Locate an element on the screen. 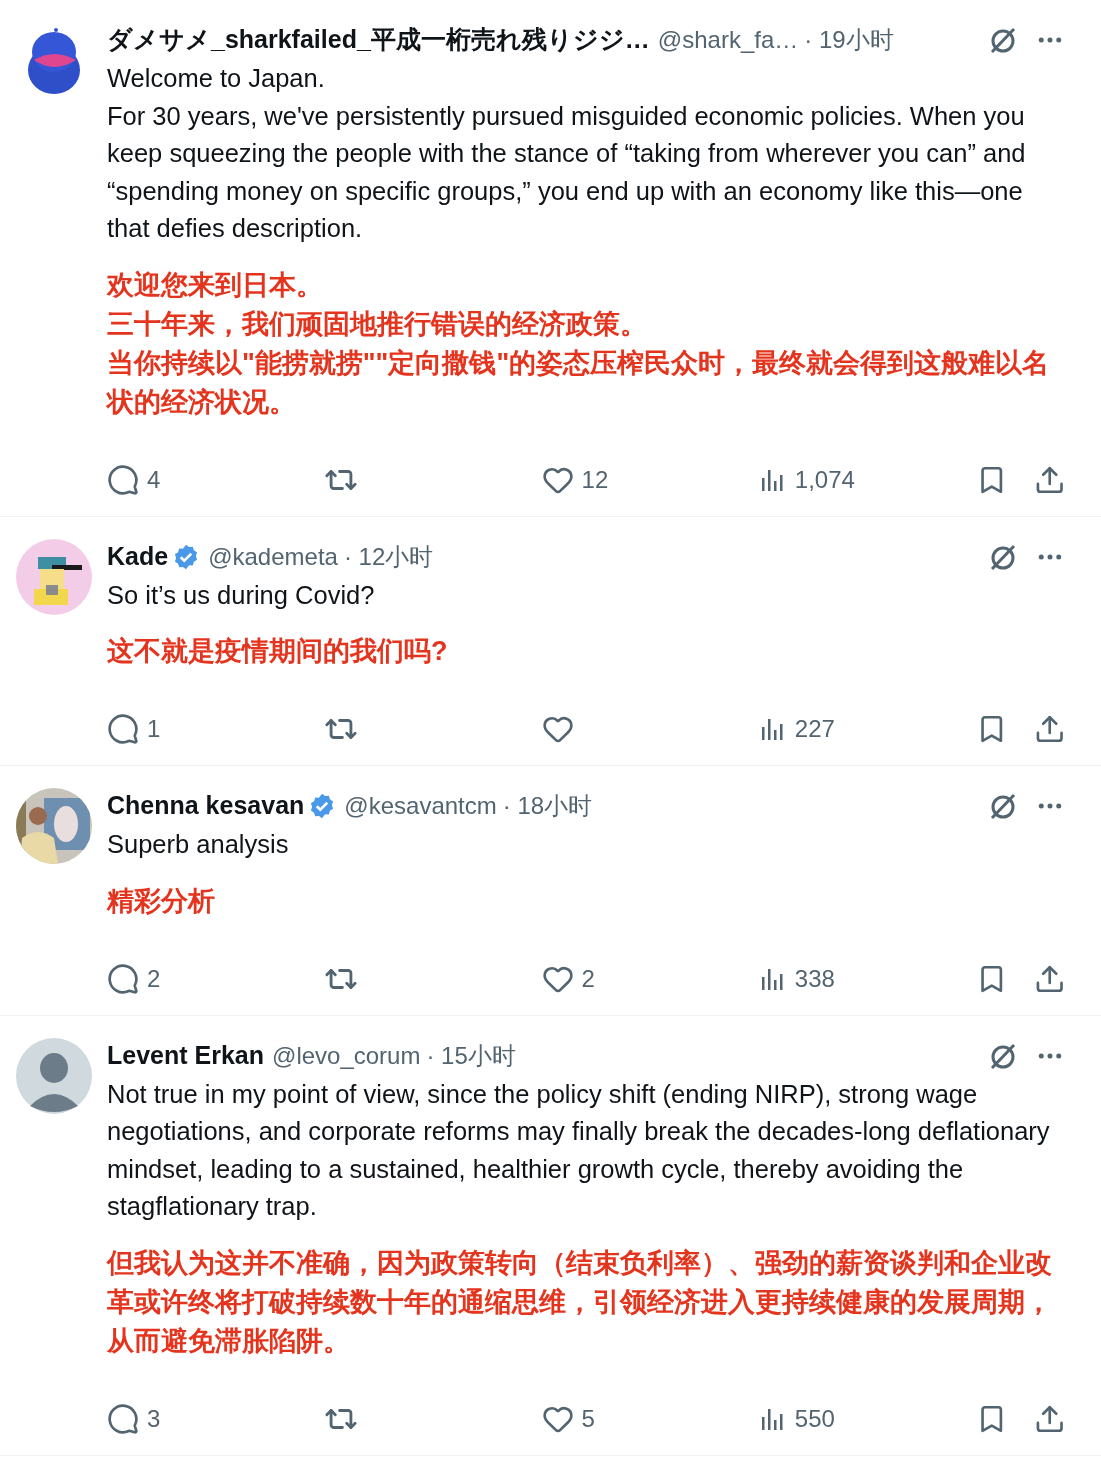 This screenshot has width=1101, height=1484. view-count: 1,074 is located at coordinates (824, 479).